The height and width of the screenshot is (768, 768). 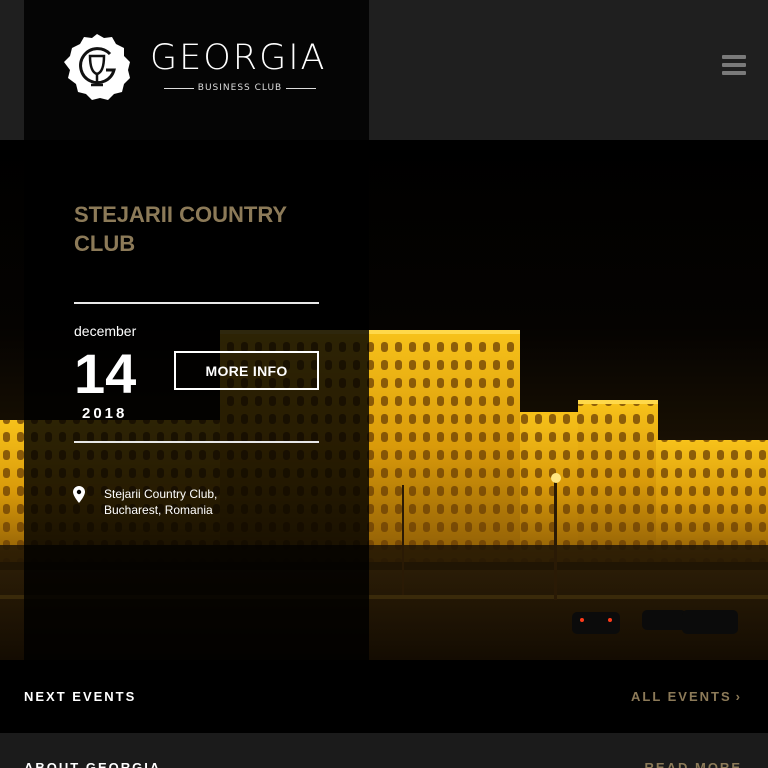 I want to click on brand-subtitle: BUSINESS CLUB, so click(x=240, y=88).